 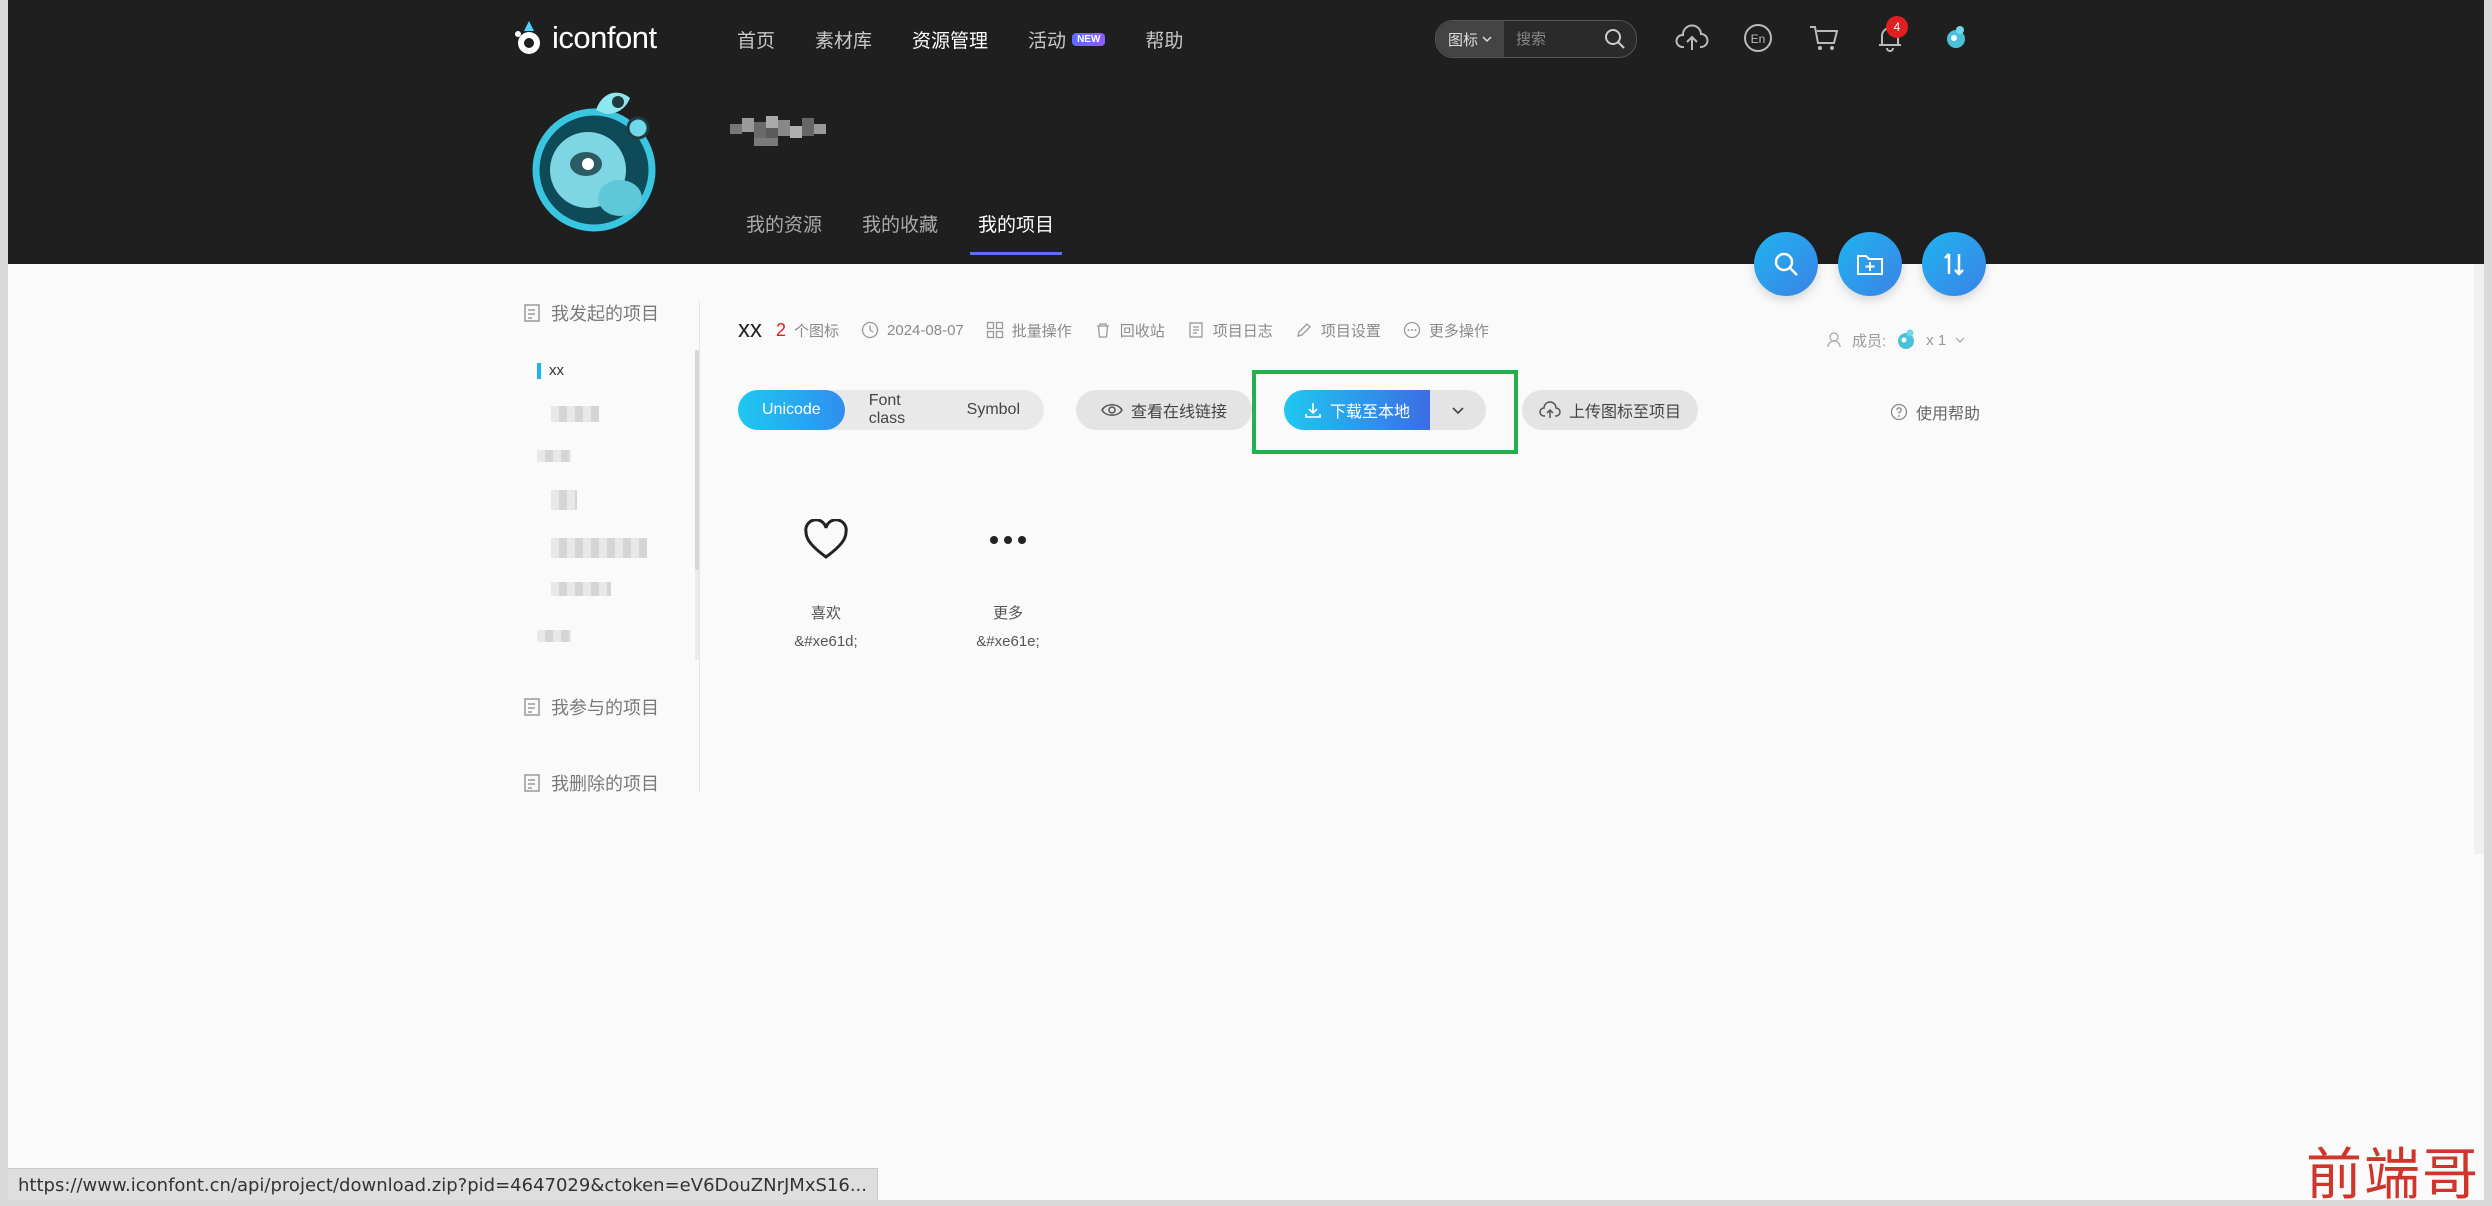 I want to click on cart-button, so click(x=1824, y=38).